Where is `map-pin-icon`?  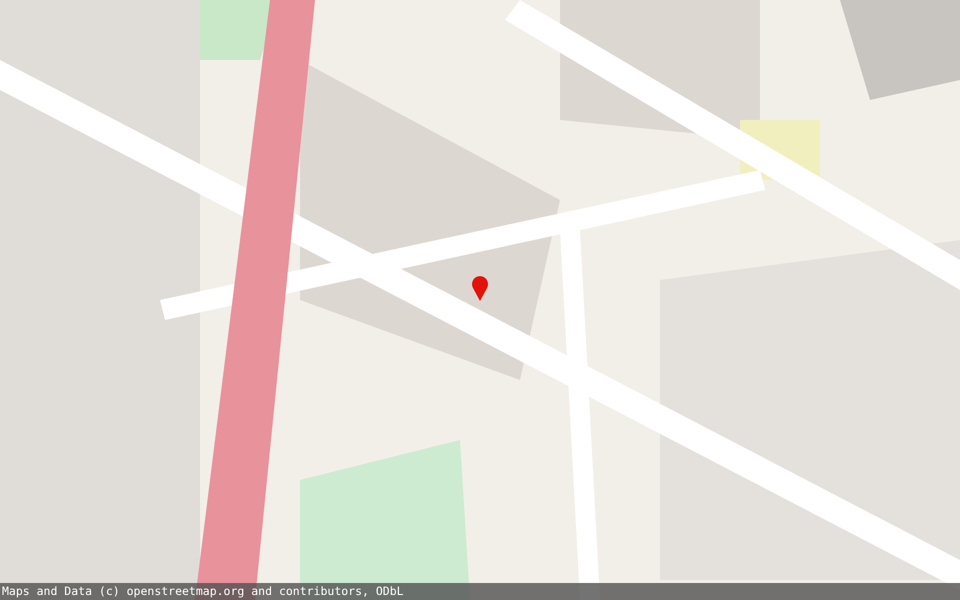
map-pin-icon is located at coordinates (480, 288).